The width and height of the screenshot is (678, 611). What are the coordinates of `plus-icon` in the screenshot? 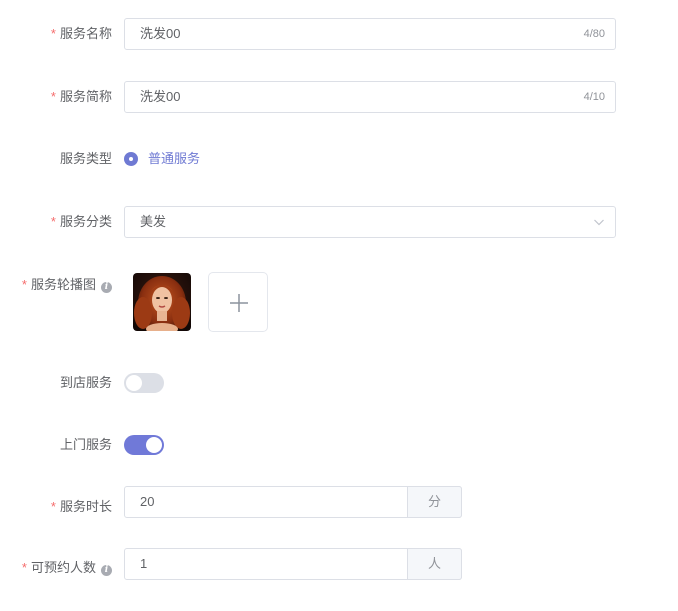 It's located at (239, 303).